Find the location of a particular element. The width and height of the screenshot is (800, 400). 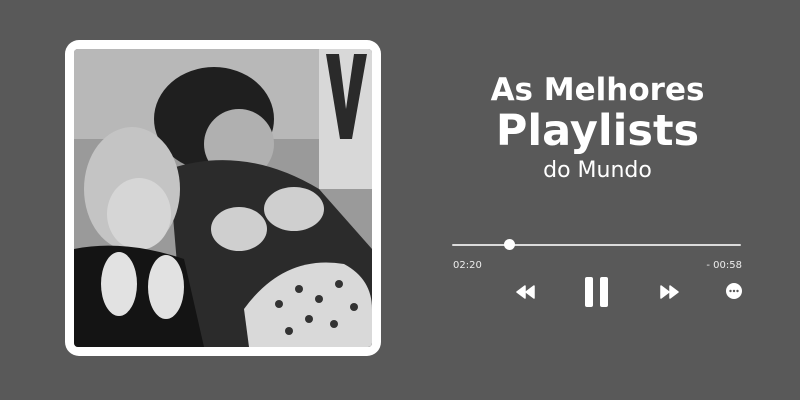

pause-button is located at coordinates (597, 292).